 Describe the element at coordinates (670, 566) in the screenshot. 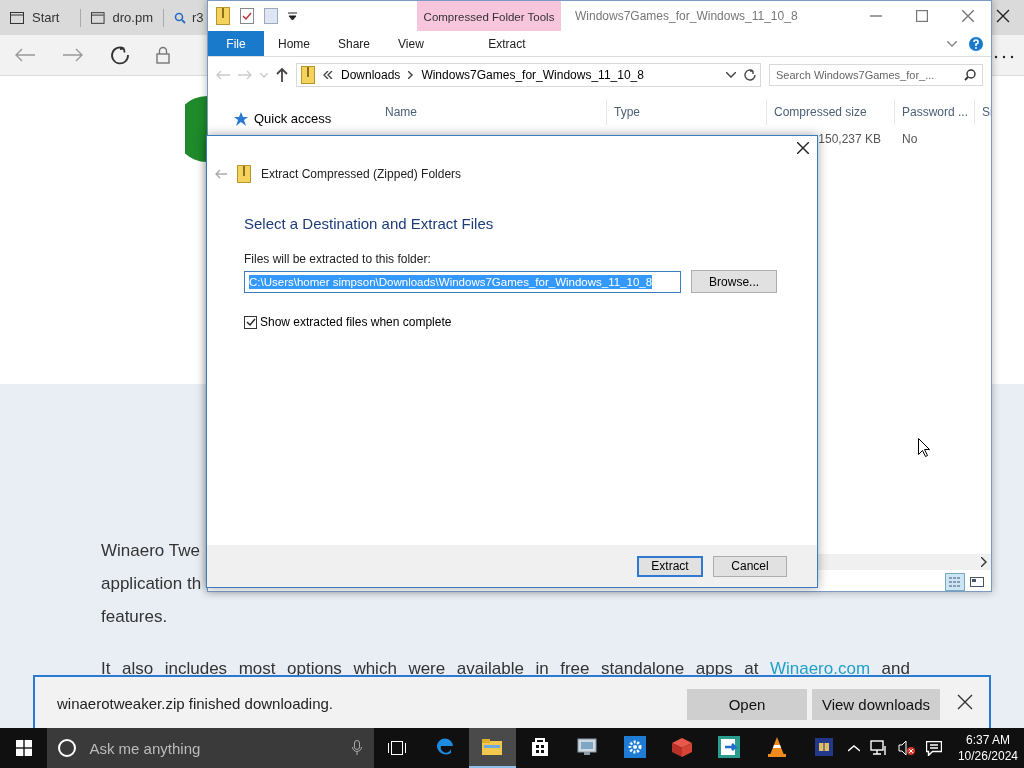

I see `dialog-button: Extract` at that location.